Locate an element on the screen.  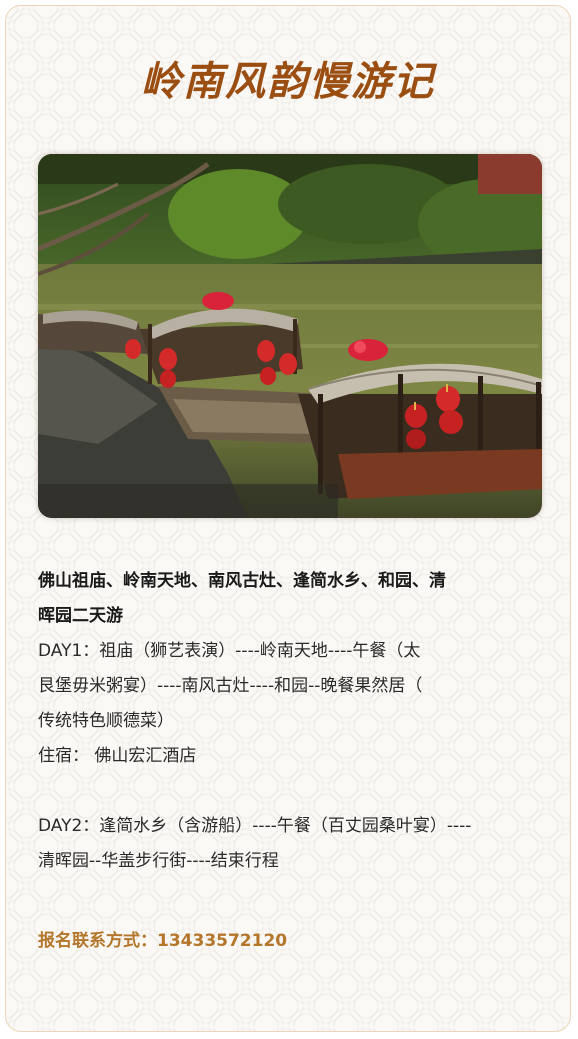
itinerary-heading-line-2: 晖园二天游 is located at coordinates (80, 616).